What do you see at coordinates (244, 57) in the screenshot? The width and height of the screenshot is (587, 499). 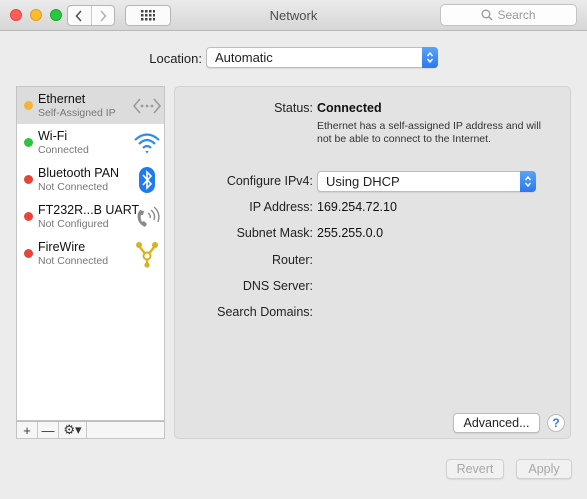 I see `location-value: Automatic` at bounding box center [244, 57].